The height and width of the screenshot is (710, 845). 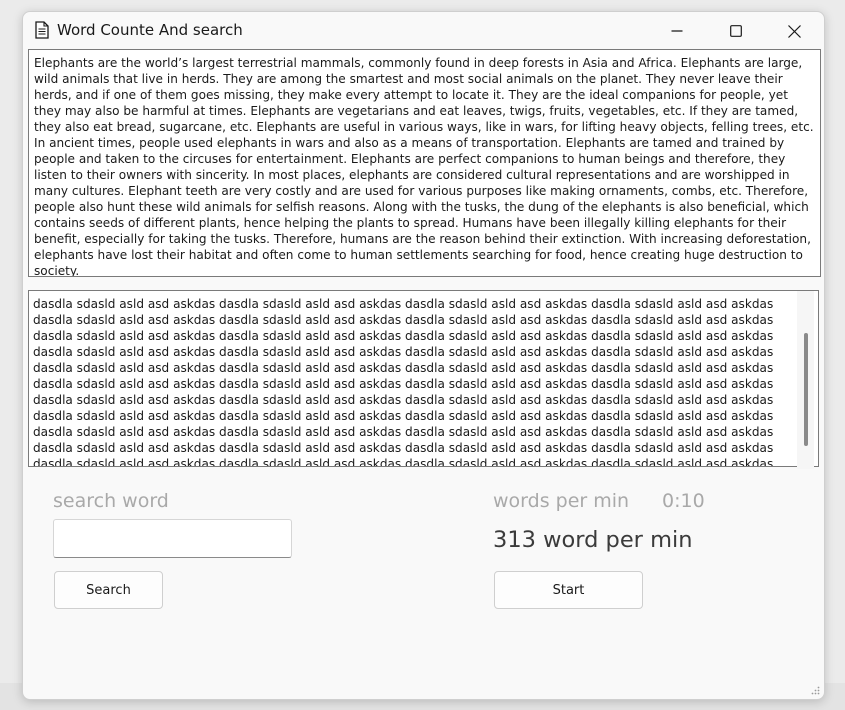 I want to click on typing-scrollbar, so click(x=805, y=380).